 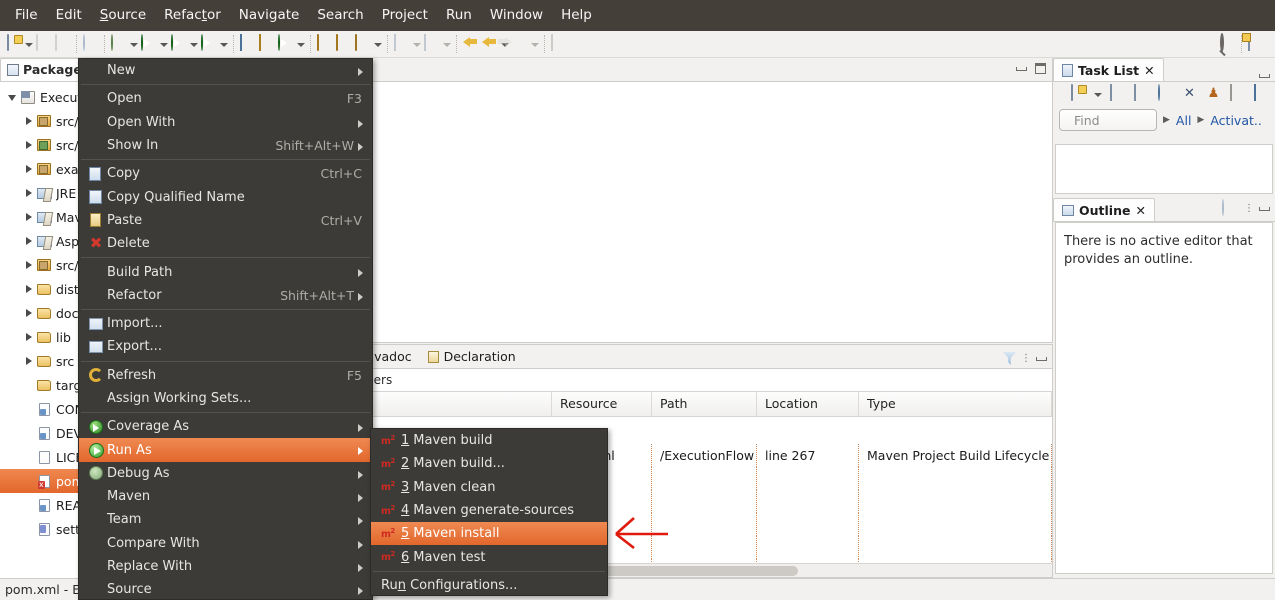 I want to click on context-menu-item-refactor: Refactor Shift+Alt+T, so click(x=225, y=295).